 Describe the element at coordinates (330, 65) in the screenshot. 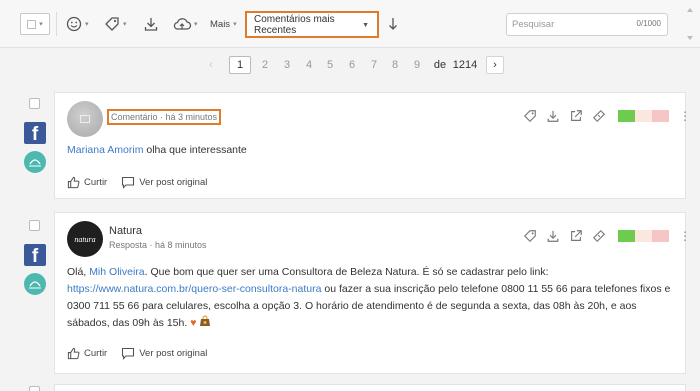

I see `page-5: 5` at that location.